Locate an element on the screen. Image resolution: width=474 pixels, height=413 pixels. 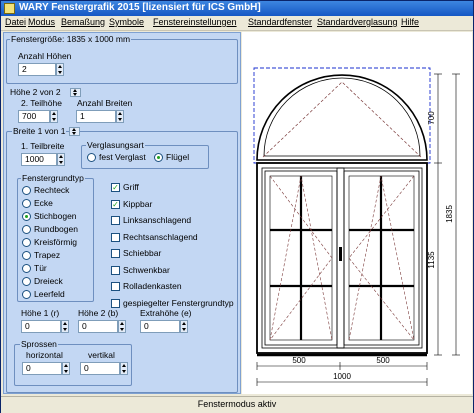
griff-label: Griff is located at coordinates (131, 187).